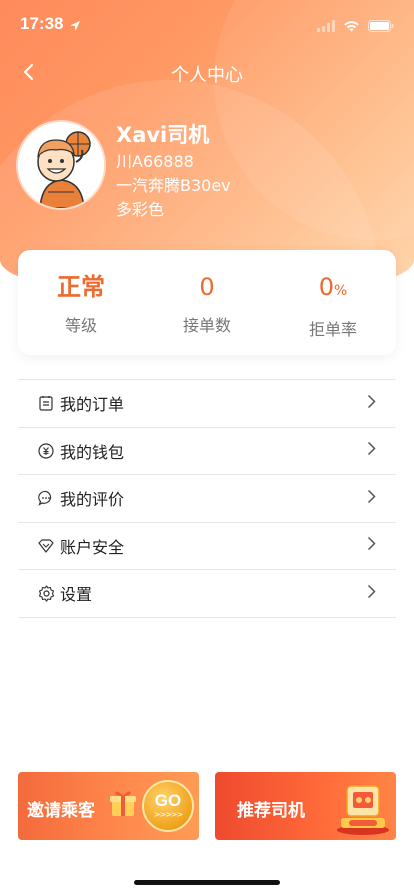 The height and width of the screenshot is (896, 414). I want to click on car-color: 多彩色, so click(140, 209).